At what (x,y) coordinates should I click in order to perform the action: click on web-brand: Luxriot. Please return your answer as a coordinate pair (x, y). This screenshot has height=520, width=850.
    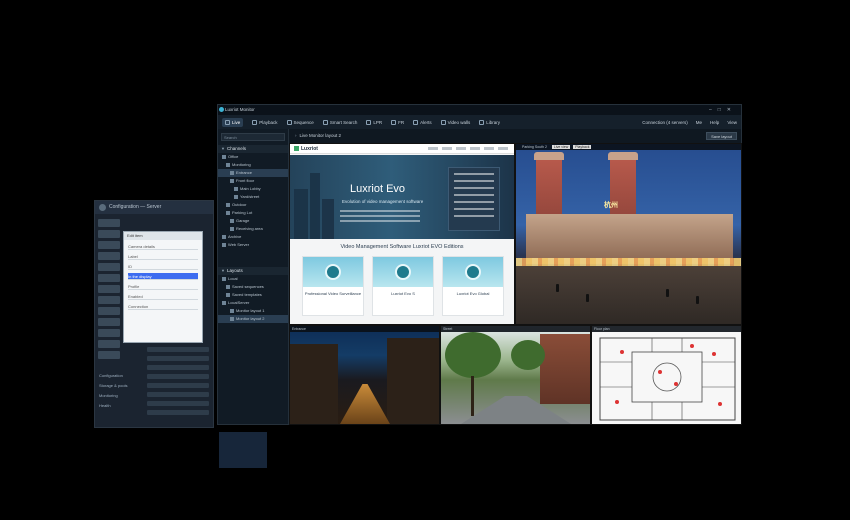
    Looking at the image, I should click on (306, 149).